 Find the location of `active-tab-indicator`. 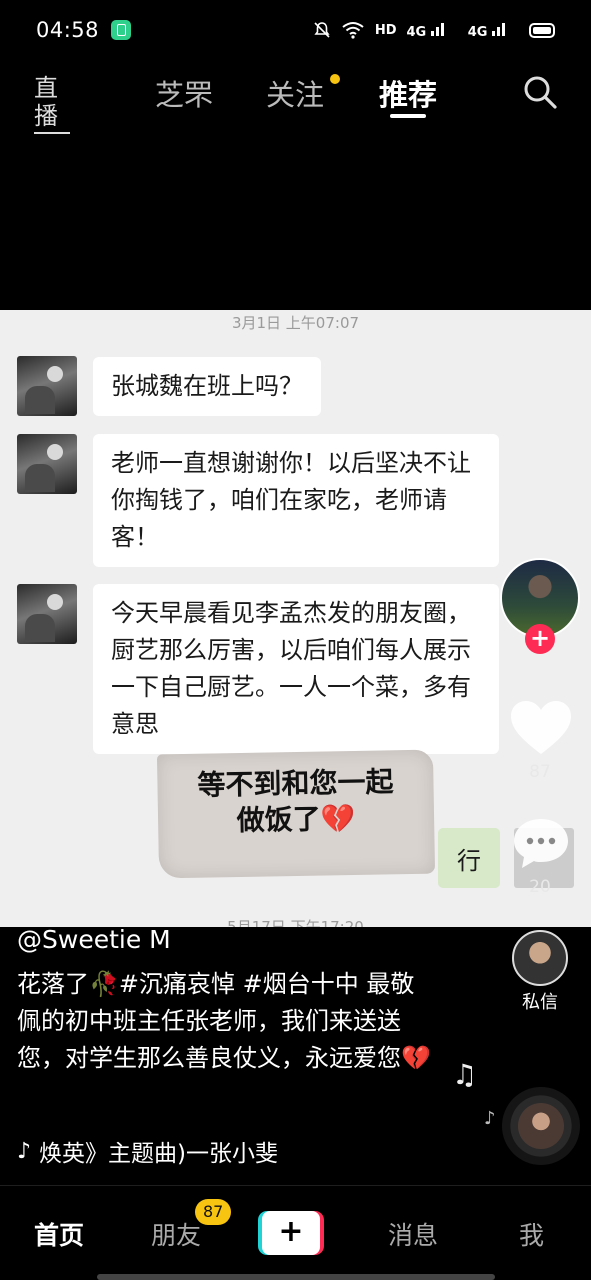

active-tab-indicator is located at coordinates (408, 116).